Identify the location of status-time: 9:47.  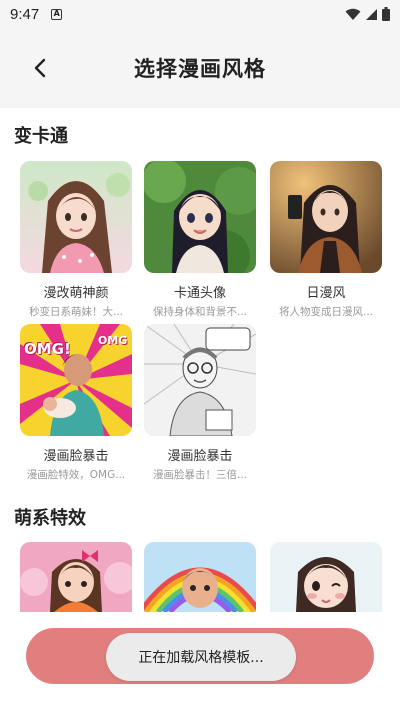
(25, 14).